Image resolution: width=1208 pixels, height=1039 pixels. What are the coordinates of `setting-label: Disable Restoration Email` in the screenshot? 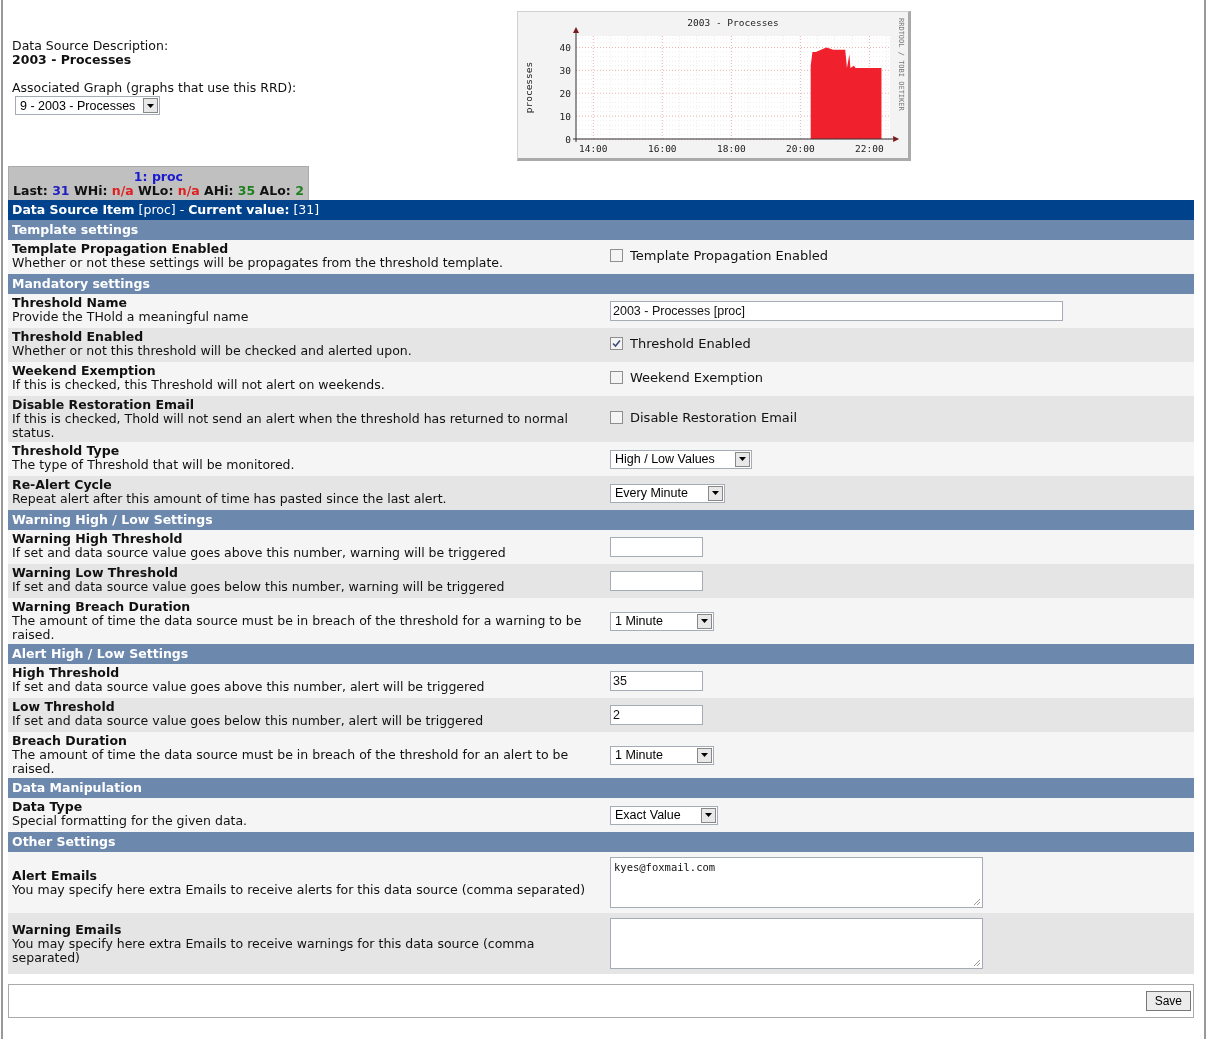 It's located at (103, 405).